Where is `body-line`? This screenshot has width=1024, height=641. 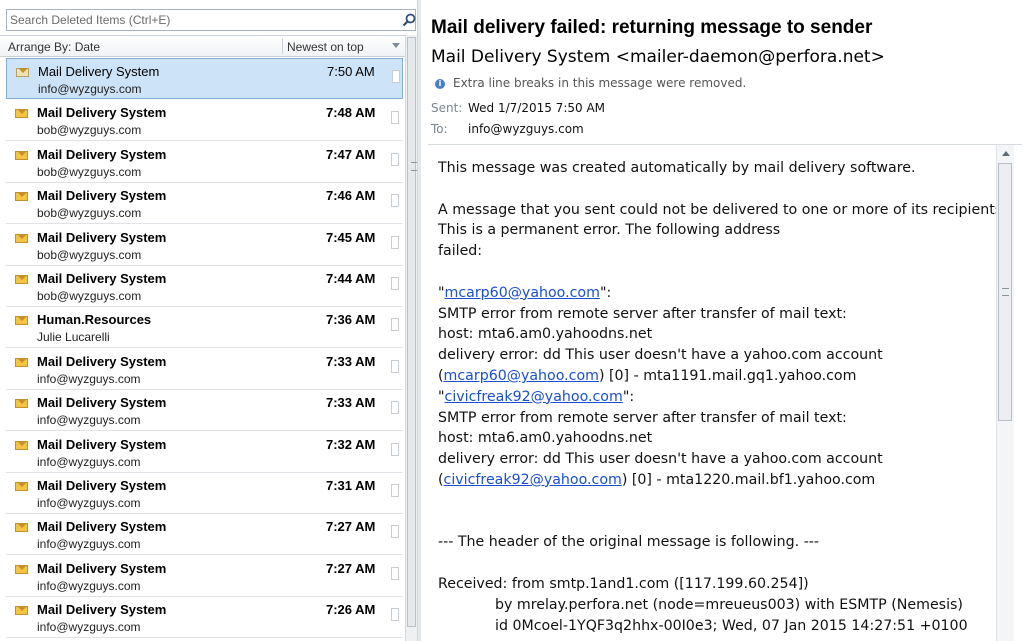 body-line is located at coordinates (718, 563).